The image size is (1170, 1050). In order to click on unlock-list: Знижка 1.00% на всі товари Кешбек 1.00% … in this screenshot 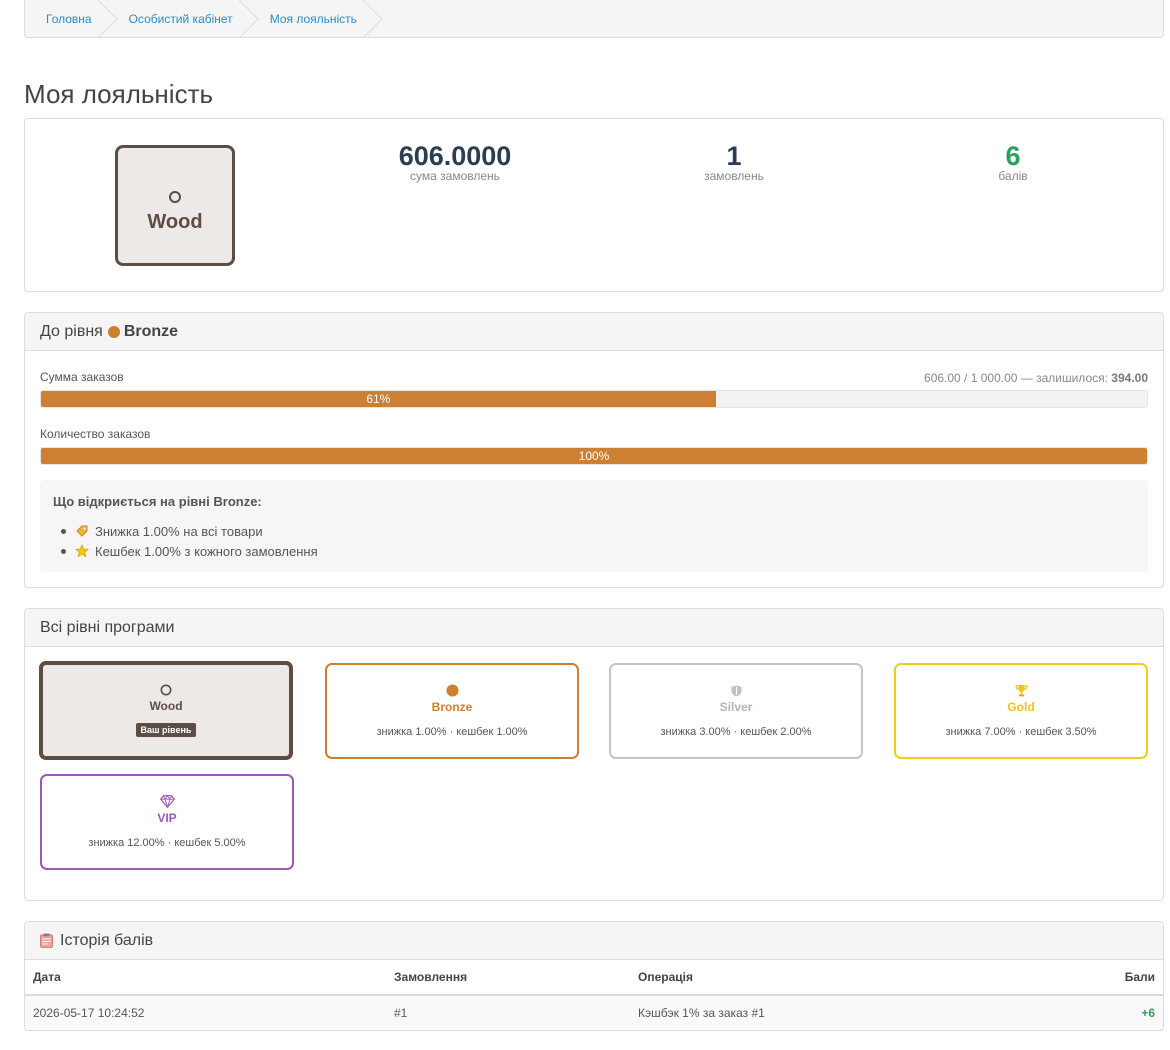, I will do `click(594, 541)`.